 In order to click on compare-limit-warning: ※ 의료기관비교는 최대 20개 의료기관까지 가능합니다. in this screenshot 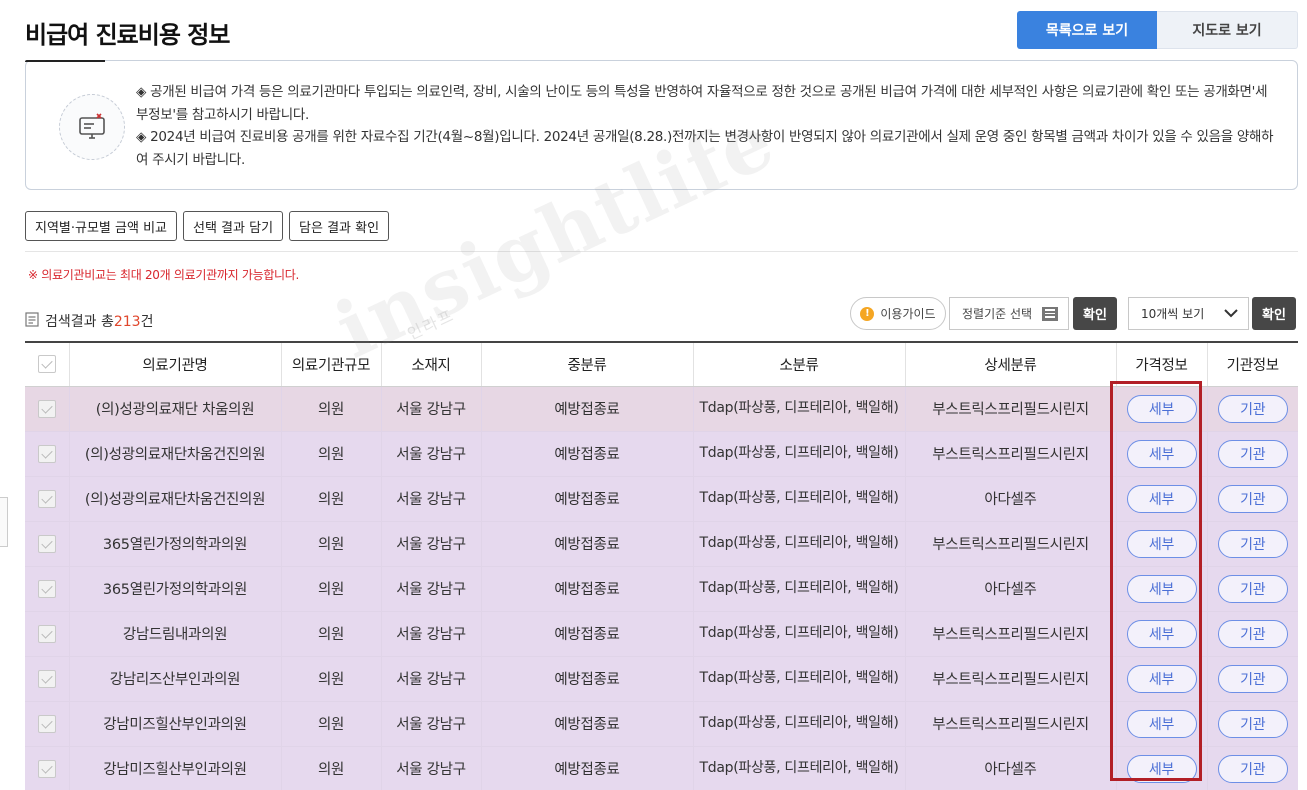, I will do `click(164, 275)`.